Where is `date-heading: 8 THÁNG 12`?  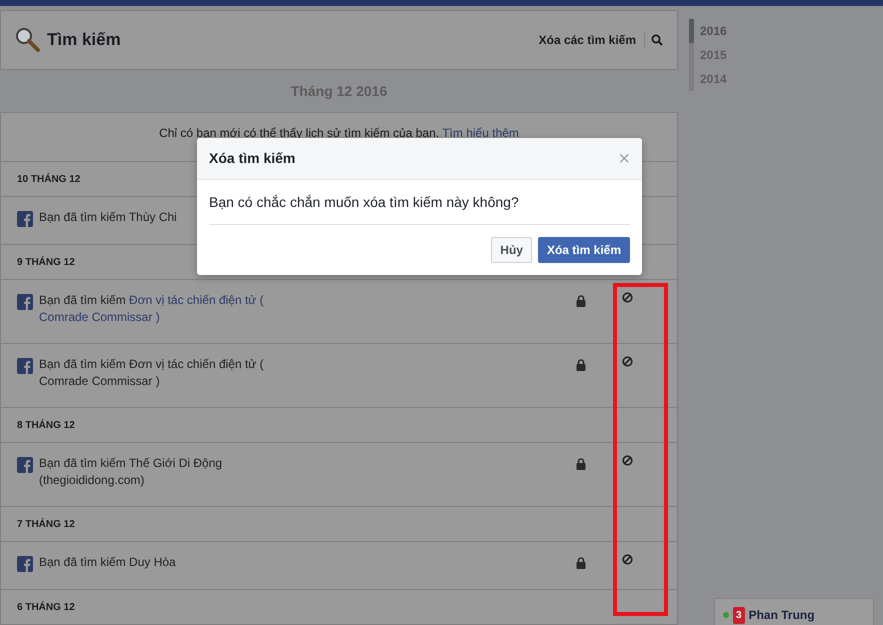 date-heading: 8 THÁNG 12 is located at coordinates (339, 425).